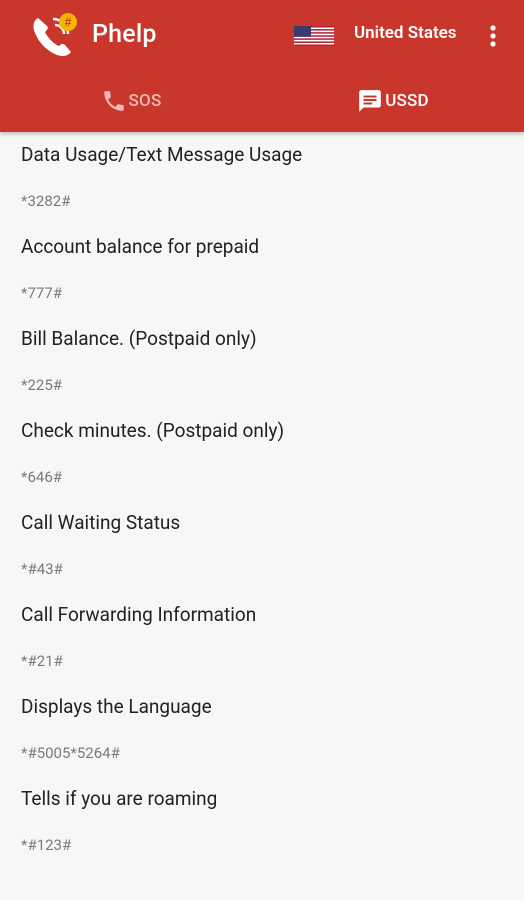  Describe the element at coordinates (140, 246) in the screenshot. I see `code-title: Account balance for prepaid` at that location.